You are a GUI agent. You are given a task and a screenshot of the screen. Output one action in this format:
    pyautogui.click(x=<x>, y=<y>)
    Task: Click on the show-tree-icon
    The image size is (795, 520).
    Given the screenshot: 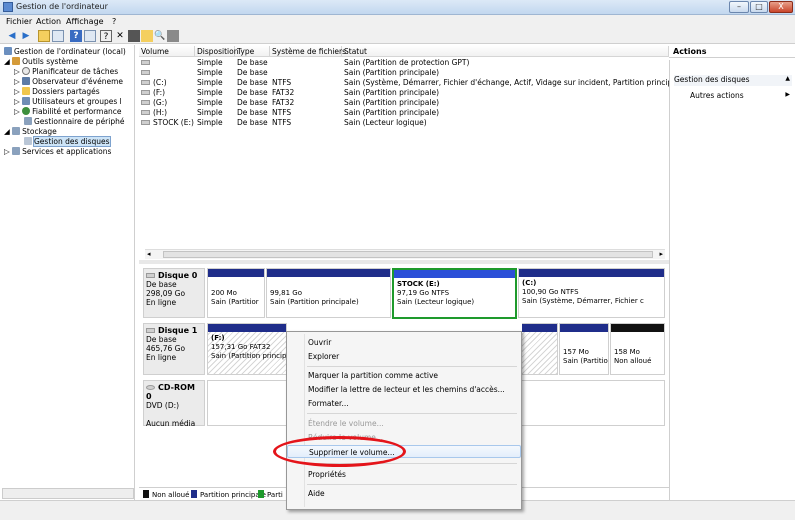 What is the action you would take?
    pyautogui.click(x=58, y=36)
    